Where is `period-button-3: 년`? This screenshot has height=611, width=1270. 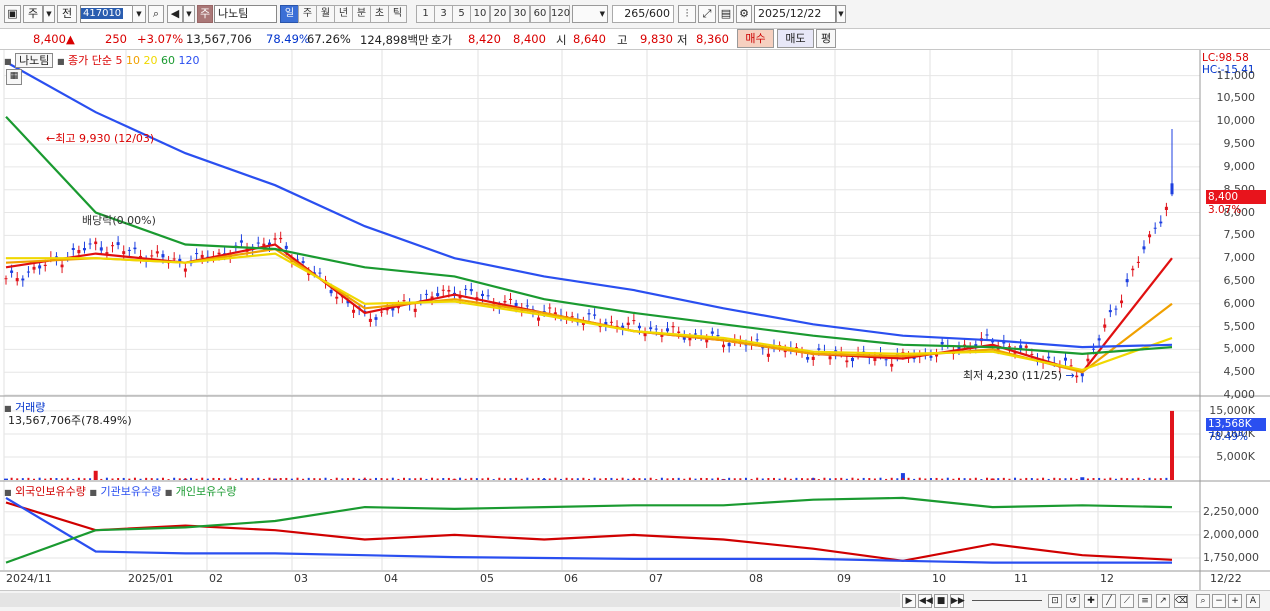
period-button-3: 년 is located at coordinates (343, 14).